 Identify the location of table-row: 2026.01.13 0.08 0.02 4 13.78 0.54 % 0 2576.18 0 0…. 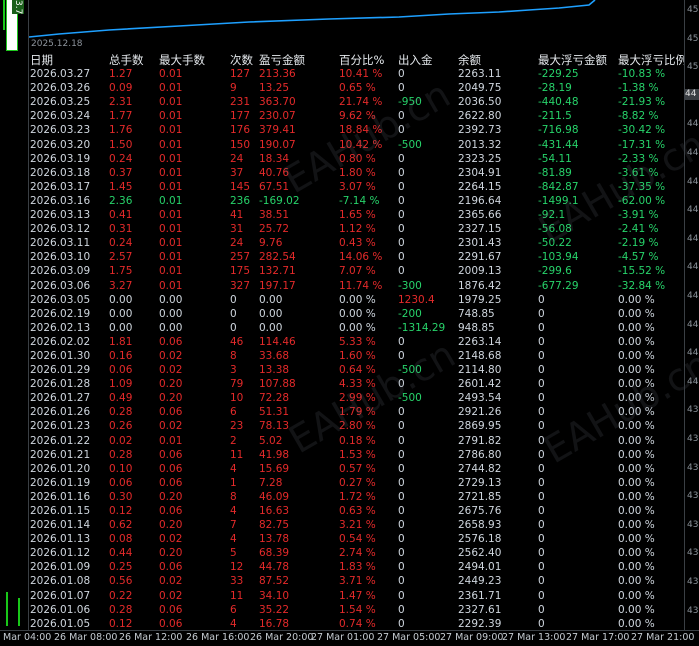
(356, 539).